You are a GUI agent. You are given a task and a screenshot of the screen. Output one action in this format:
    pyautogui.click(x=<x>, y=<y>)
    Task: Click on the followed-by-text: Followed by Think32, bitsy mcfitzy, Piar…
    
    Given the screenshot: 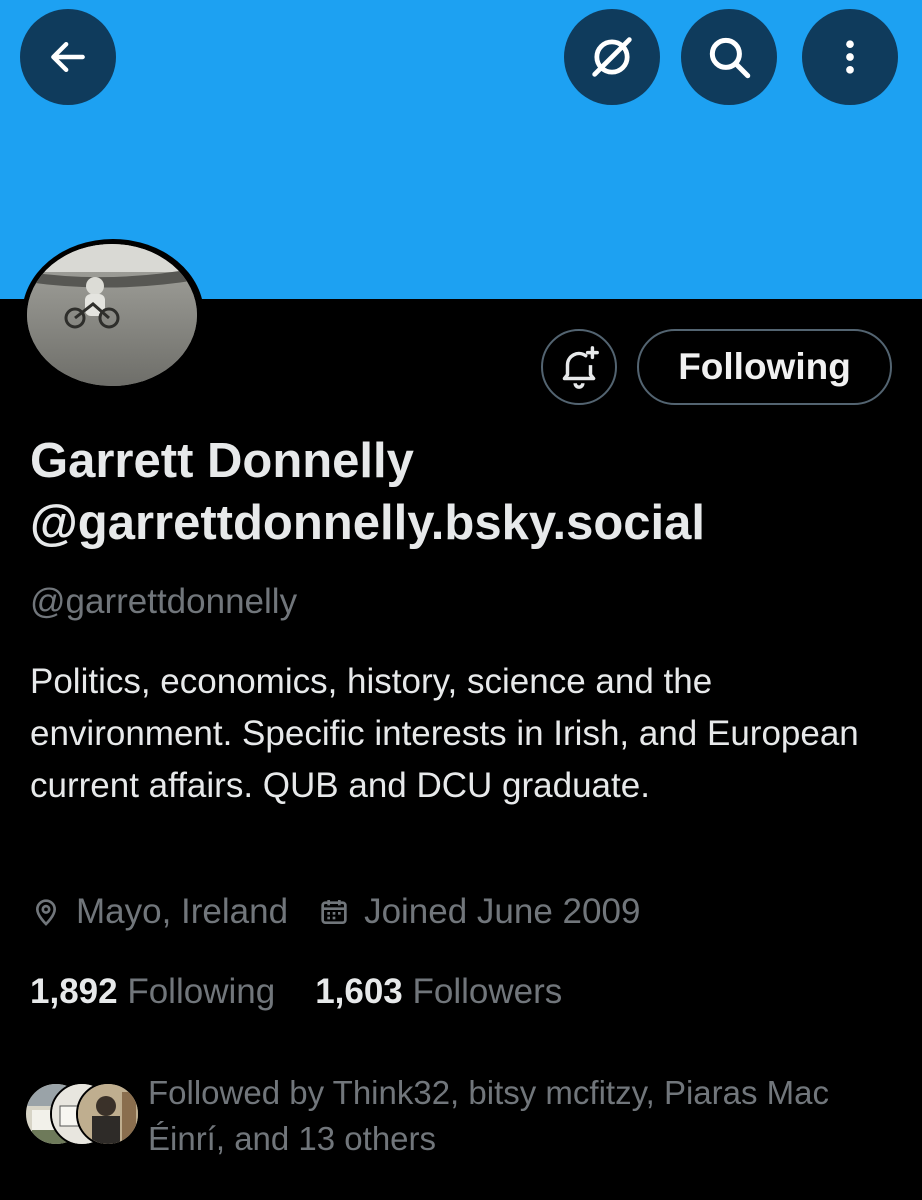 What is the action you would take?
    pyautogui.click(x=528, y=1116)
    